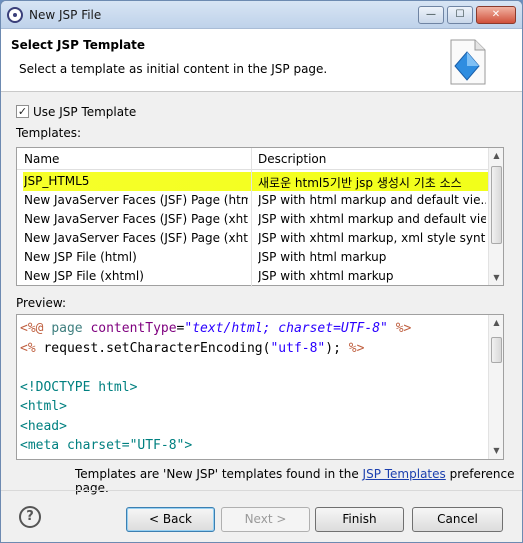 The width and height of the screenshot is (523, 543). What do you see at coordinates (84, 112) in the screenshot?
I see `use-template-label: Use JSP Template` at bounding box center [84, 112].